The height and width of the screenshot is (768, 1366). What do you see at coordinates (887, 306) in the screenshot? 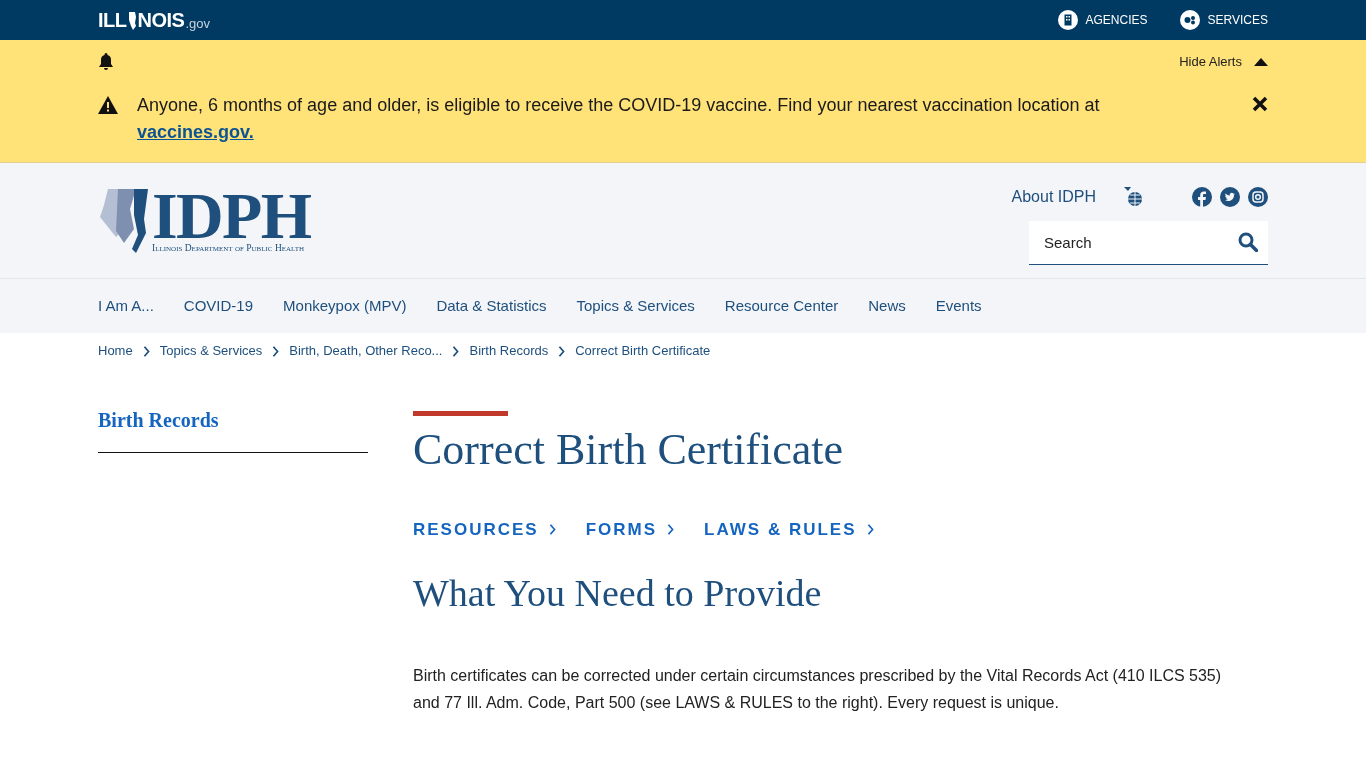
I see `nav-link: News` at bounding box center [887, 306].